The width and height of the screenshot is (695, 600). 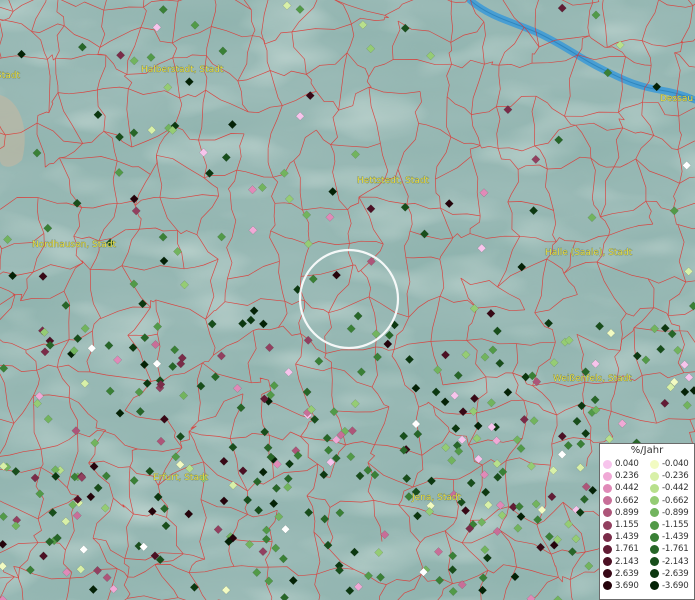 I want to click on legend-value: 0.236, so click(x=627, y=476).